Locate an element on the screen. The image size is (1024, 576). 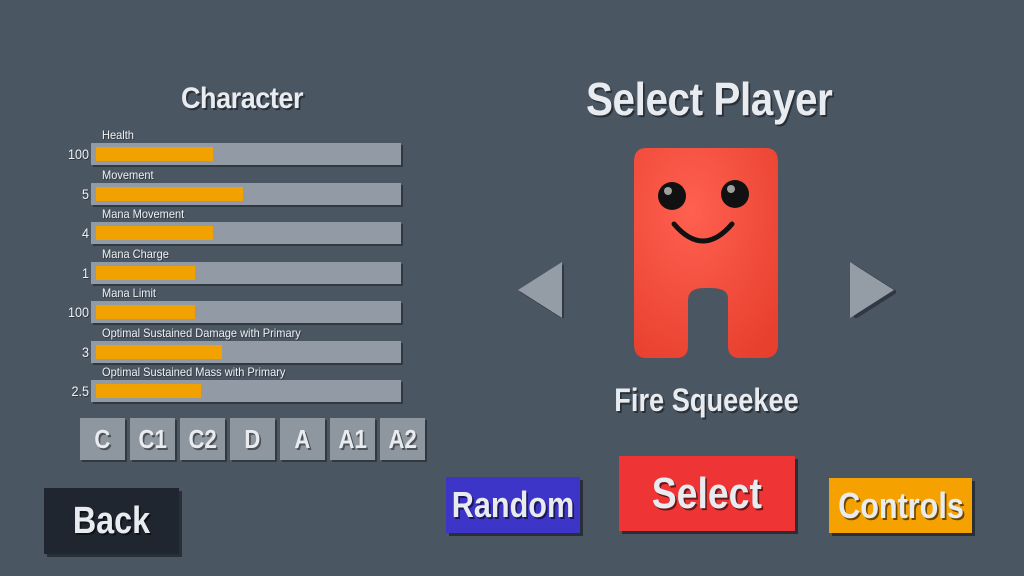
stat-value: 3 is located at coordinates (85, 352).